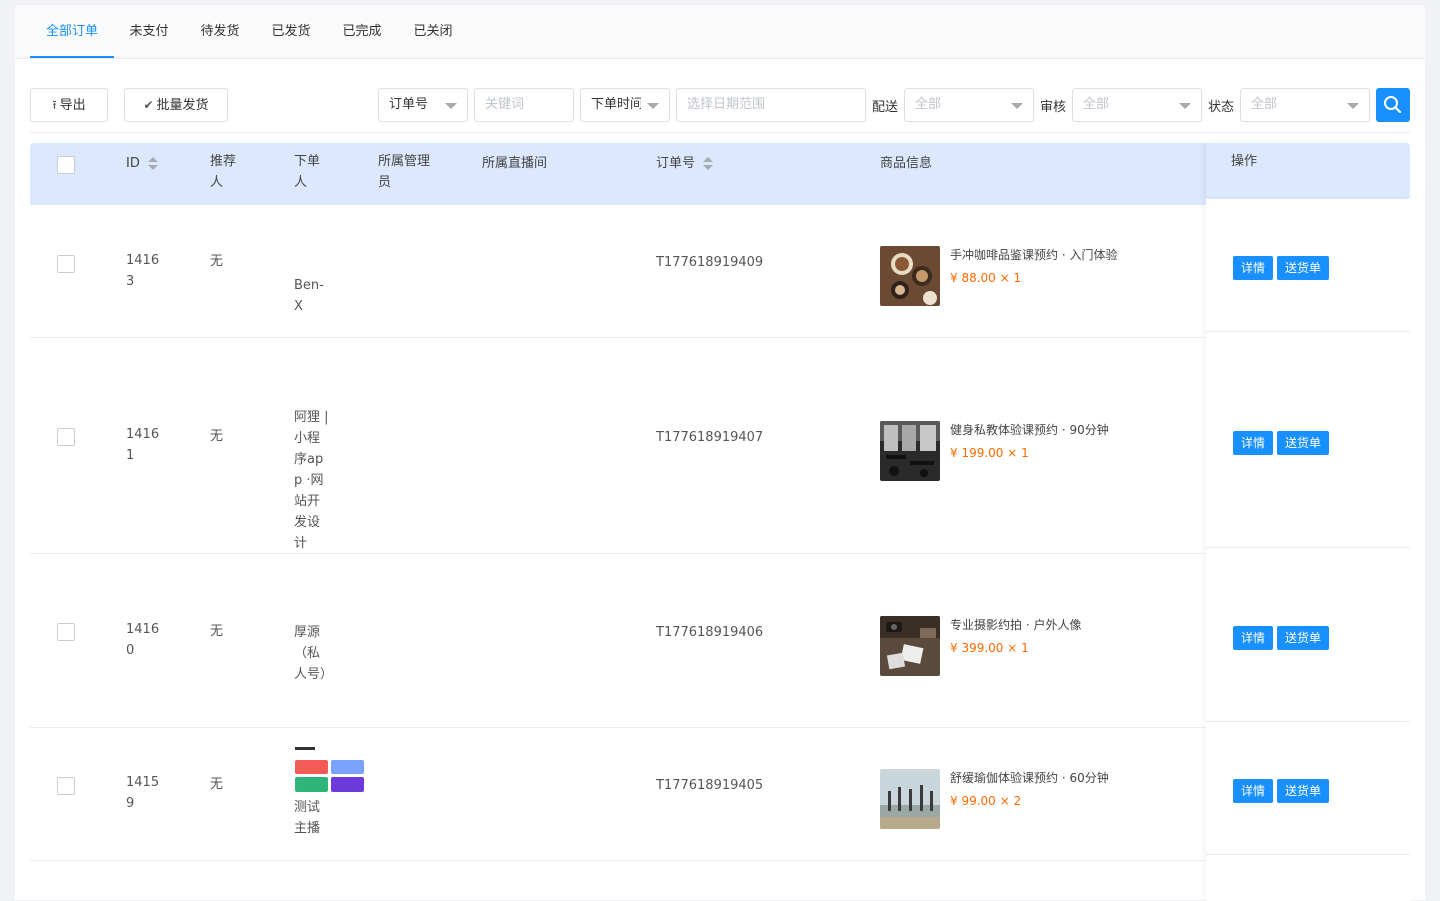  What do you see at coordinates (307, 172) in the screenshot?
I see `th-buyer: 下单人` at bounding box center [307, 172].